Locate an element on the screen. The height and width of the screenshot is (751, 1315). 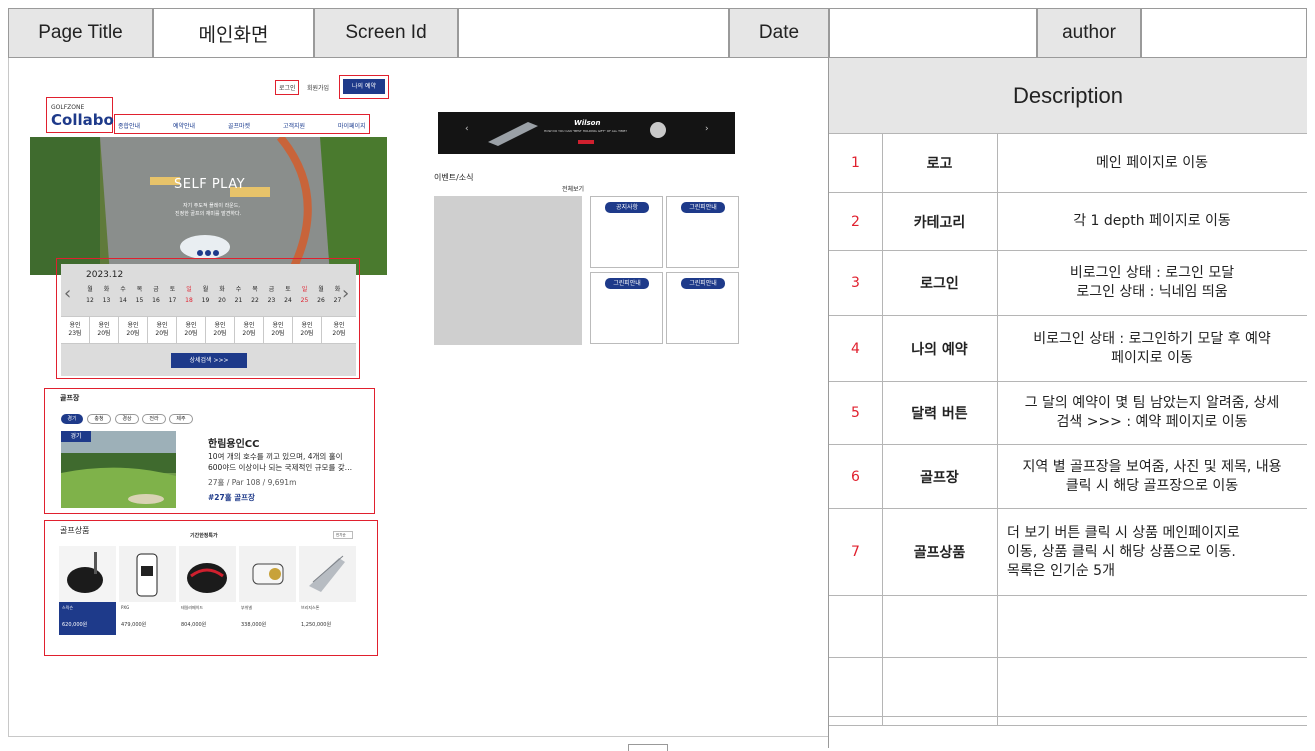
detail-search-button: 상세검색 >>> is located at coordinates (209, 360).